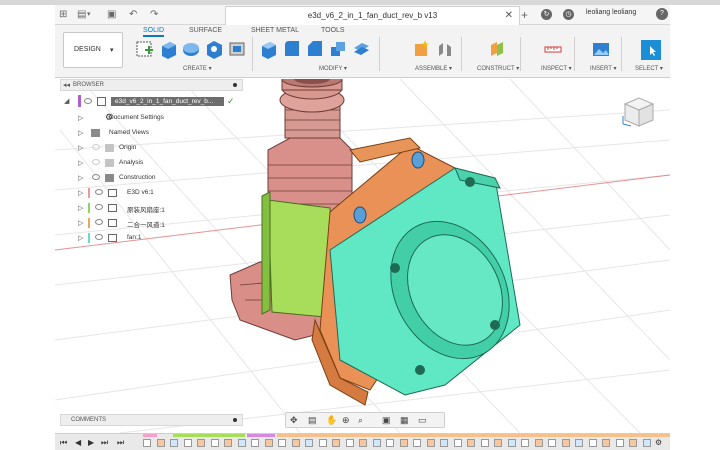 The image size is (720, 450). I want to click on gear-icon: ⚙, so click(658, 442).